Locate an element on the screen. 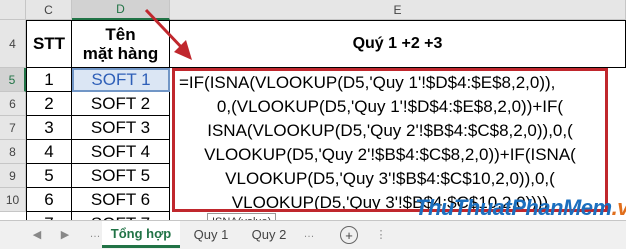  row-header-8: 8 is located at coordinates (13, 152).